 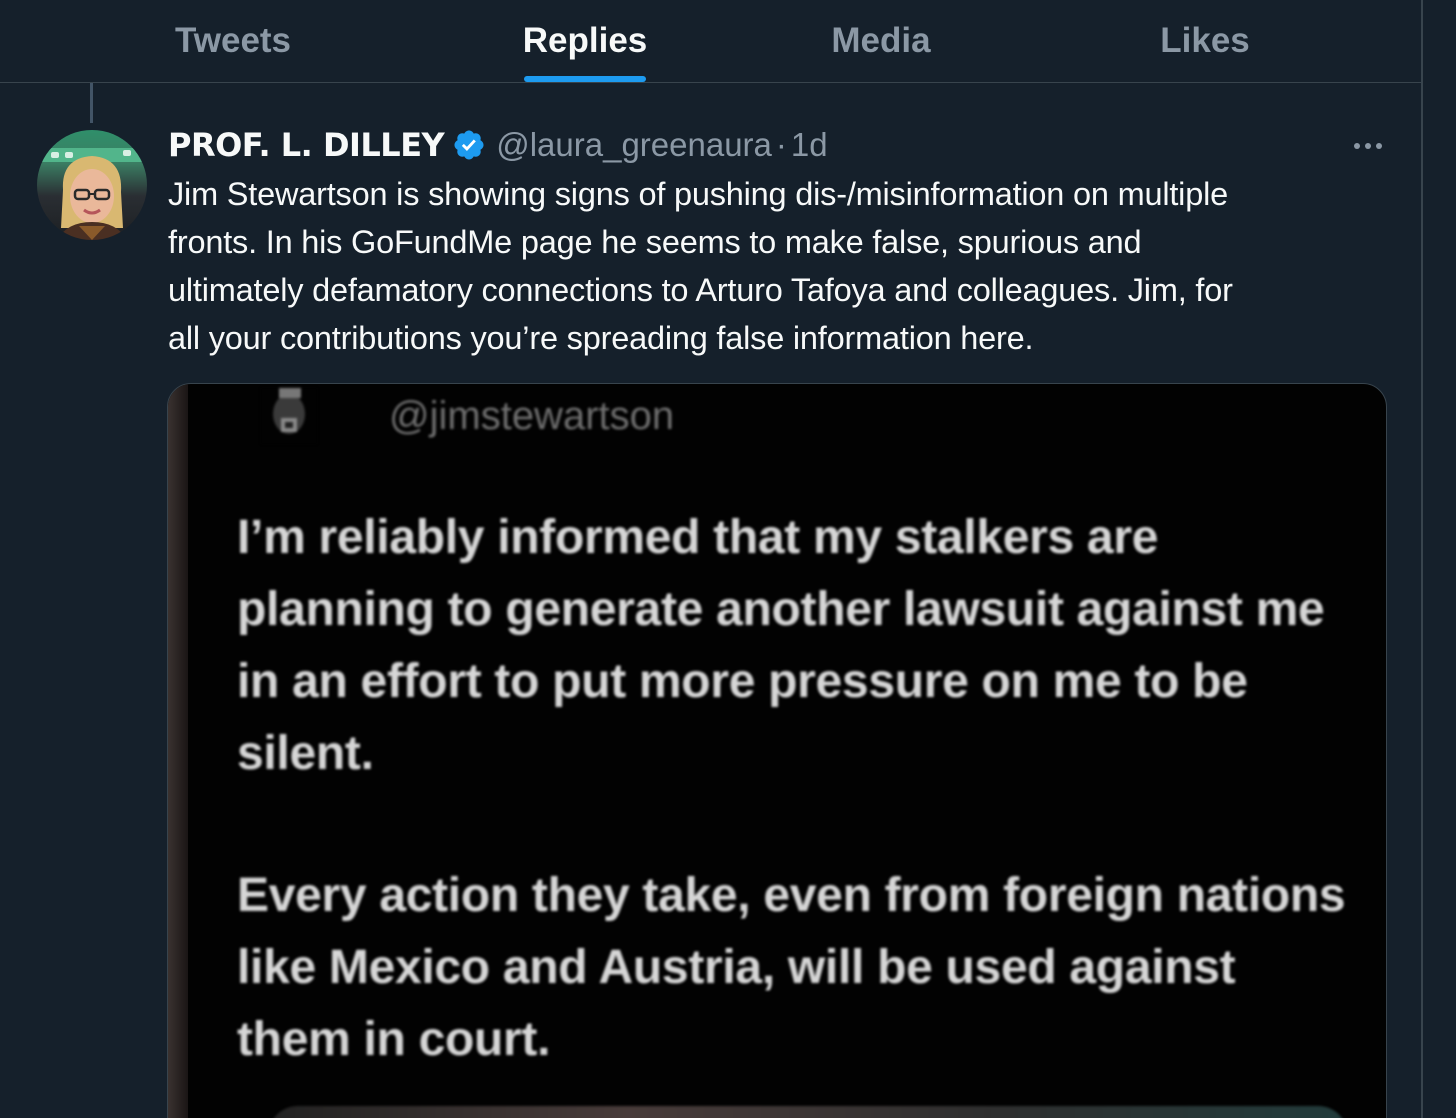 I want to click on profile-tabs: Tweets Replies Media Likes, so click(x=711, y=41).